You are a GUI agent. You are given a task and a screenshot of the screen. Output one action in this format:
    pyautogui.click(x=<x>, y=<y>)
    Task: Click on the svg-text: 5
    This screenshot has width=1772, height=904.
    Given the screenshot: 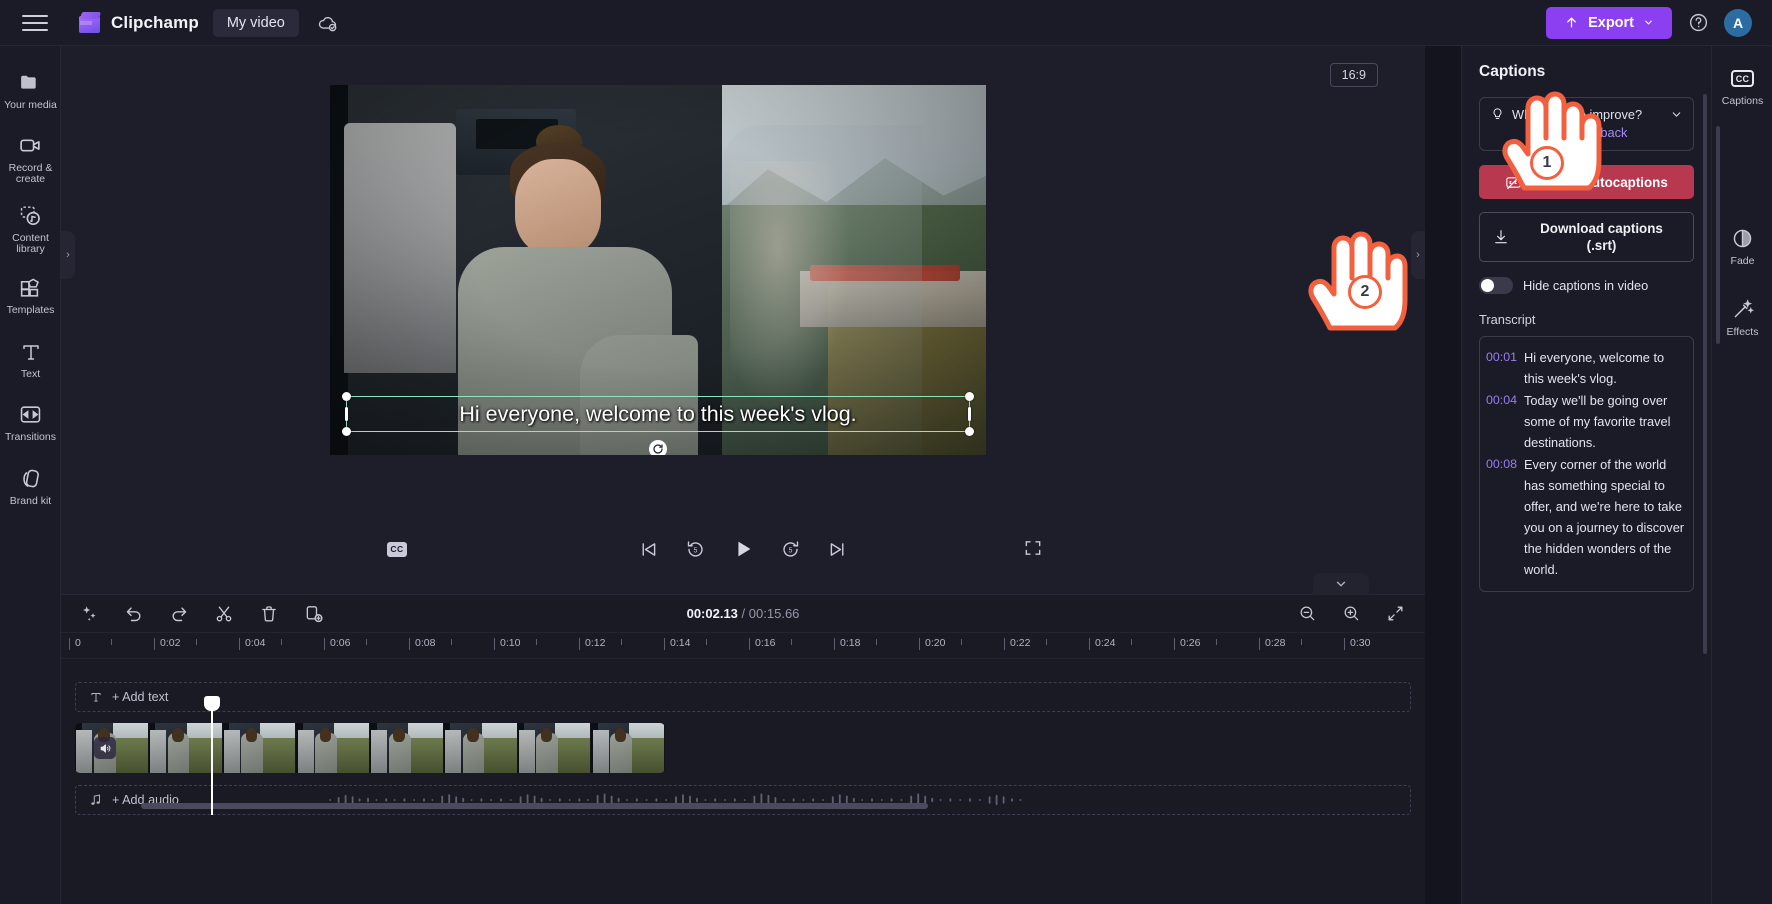 What is the action you would take?
    pyautogui.click(x=791, y=550)
    